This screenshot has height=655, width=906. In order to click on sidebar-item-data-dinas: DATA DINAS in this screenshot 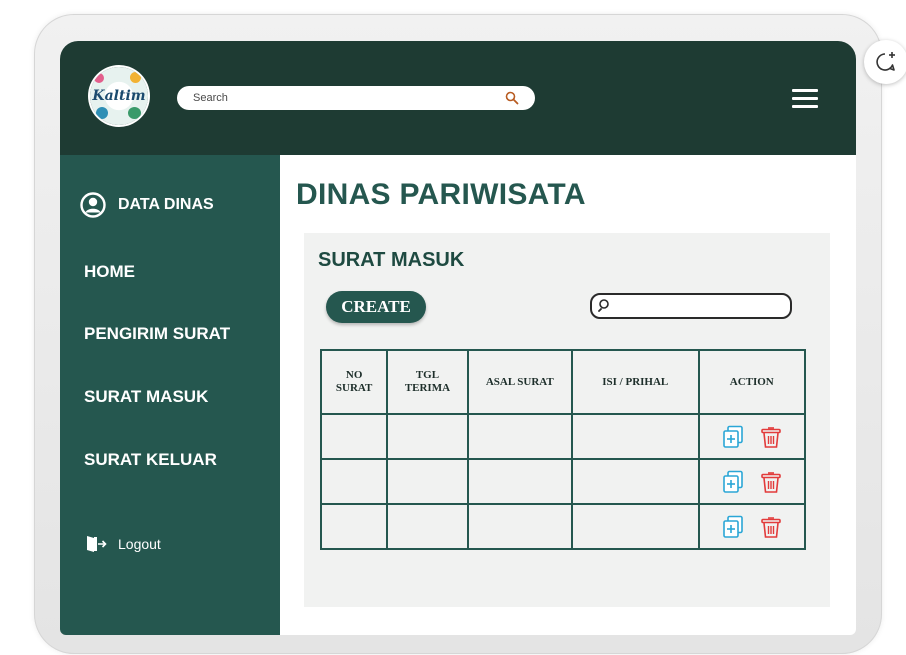, I will do `click(147, 205)`.